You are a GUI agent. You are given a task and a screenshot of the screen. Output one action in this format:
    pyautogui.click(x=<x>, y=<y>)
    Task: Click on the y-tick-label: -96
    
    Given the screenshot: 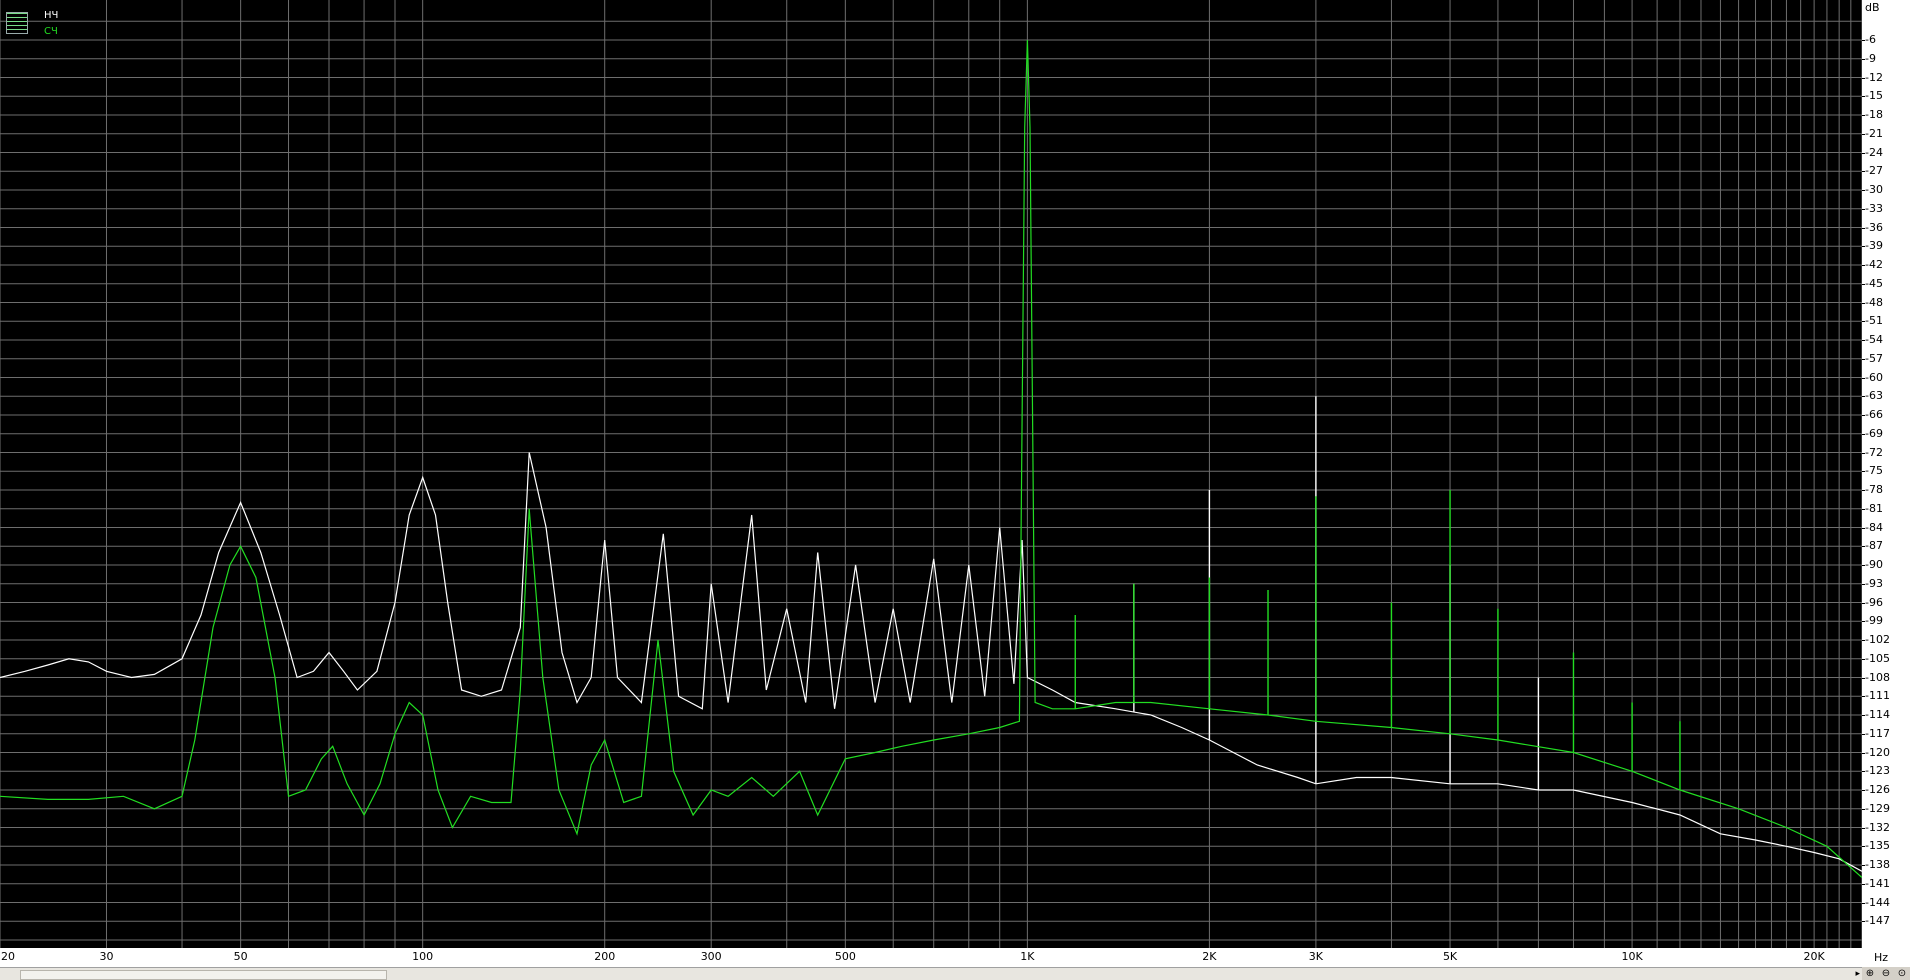 What is the action you would take?
    pyautogui.click(x=1874, y=602)
    